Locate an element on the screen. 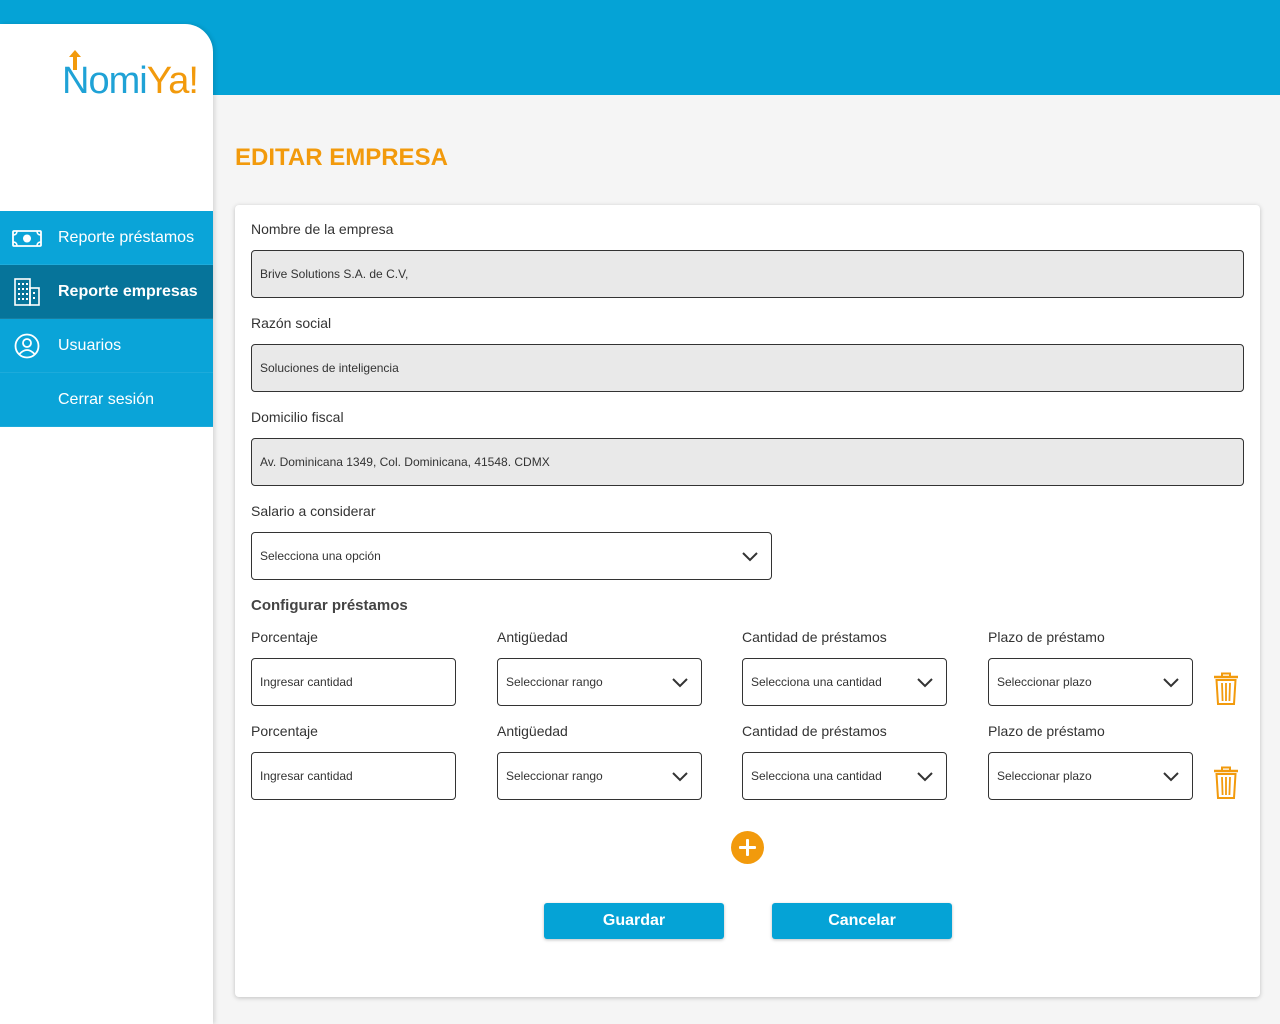  sidebar-item-reporte-prestamos: Reporte préstamos is located at coordinates (106, 238).